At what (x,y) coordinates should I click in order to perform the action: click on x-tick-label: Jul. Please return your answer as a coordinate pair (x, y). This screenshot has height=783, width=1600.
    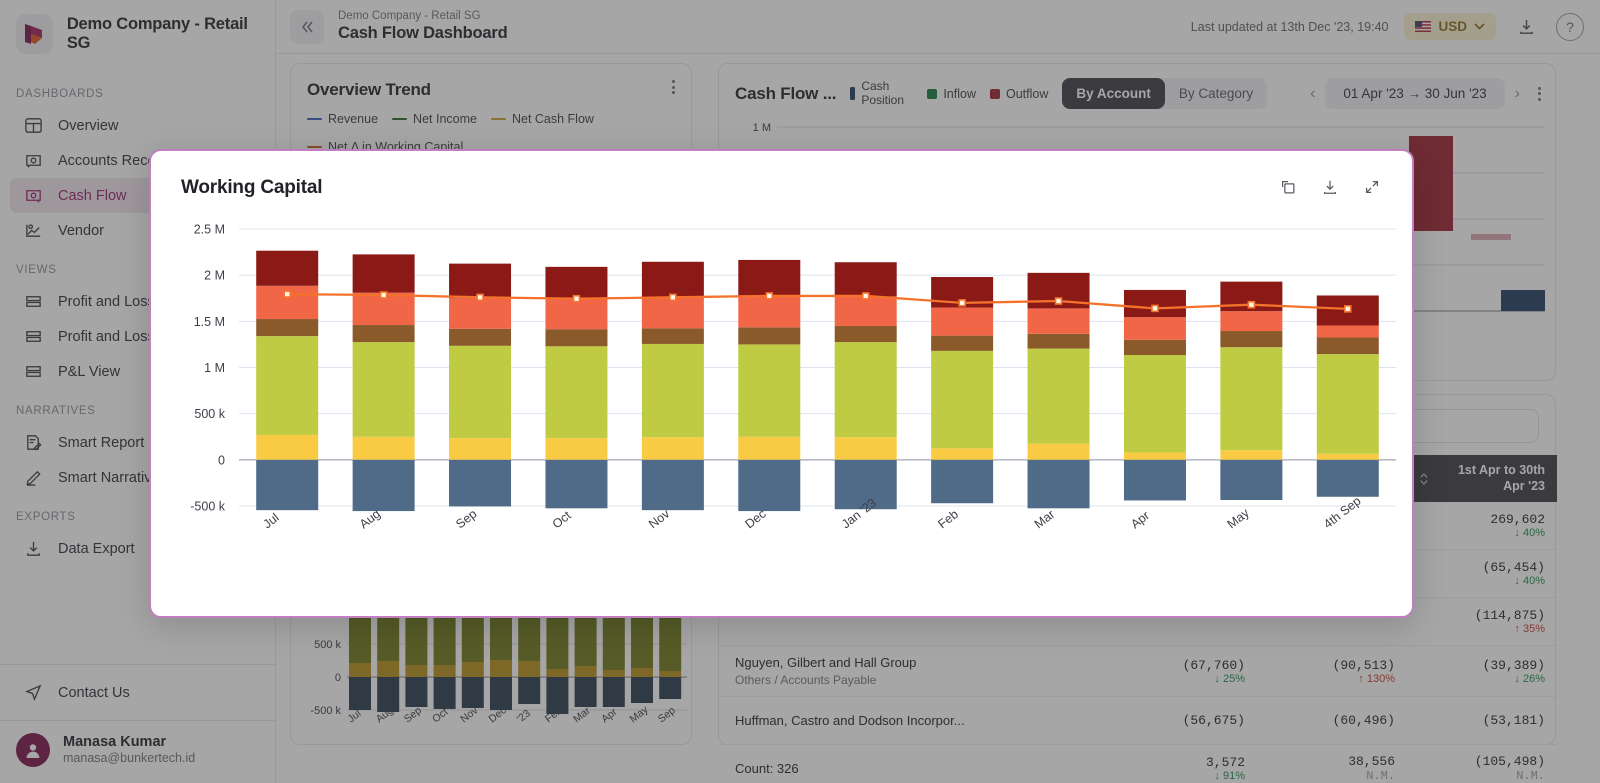
    Looking at the image, I should click on (270, 520).